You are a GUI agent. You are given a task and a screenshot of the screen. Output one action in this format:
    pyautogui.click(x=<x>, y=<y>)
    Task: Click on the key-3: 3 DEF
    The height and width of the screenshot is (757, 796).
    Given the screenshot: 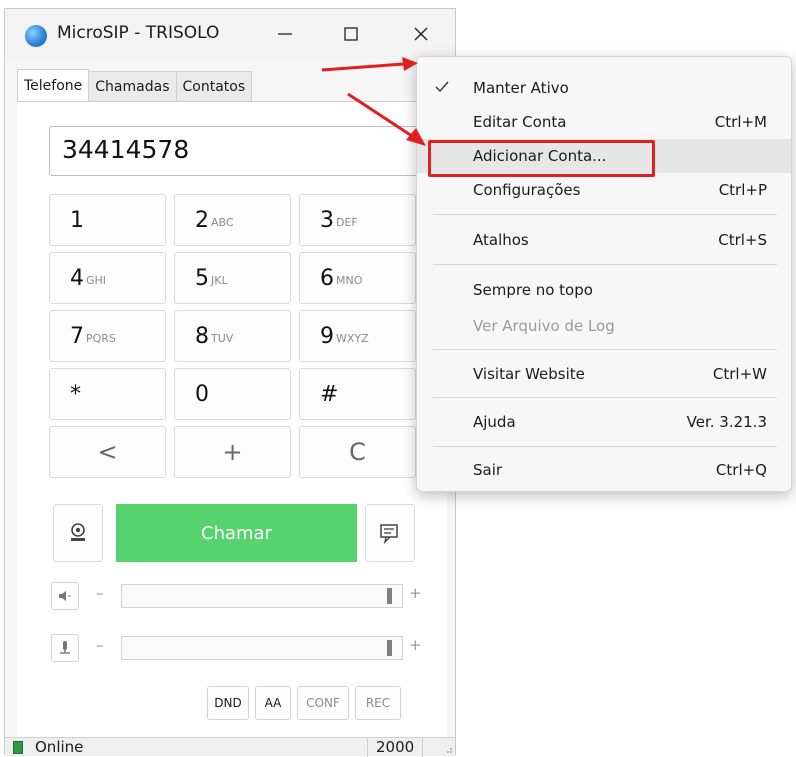 What is the action you would take?
    pyautogui.click(x=357, y=220)
    